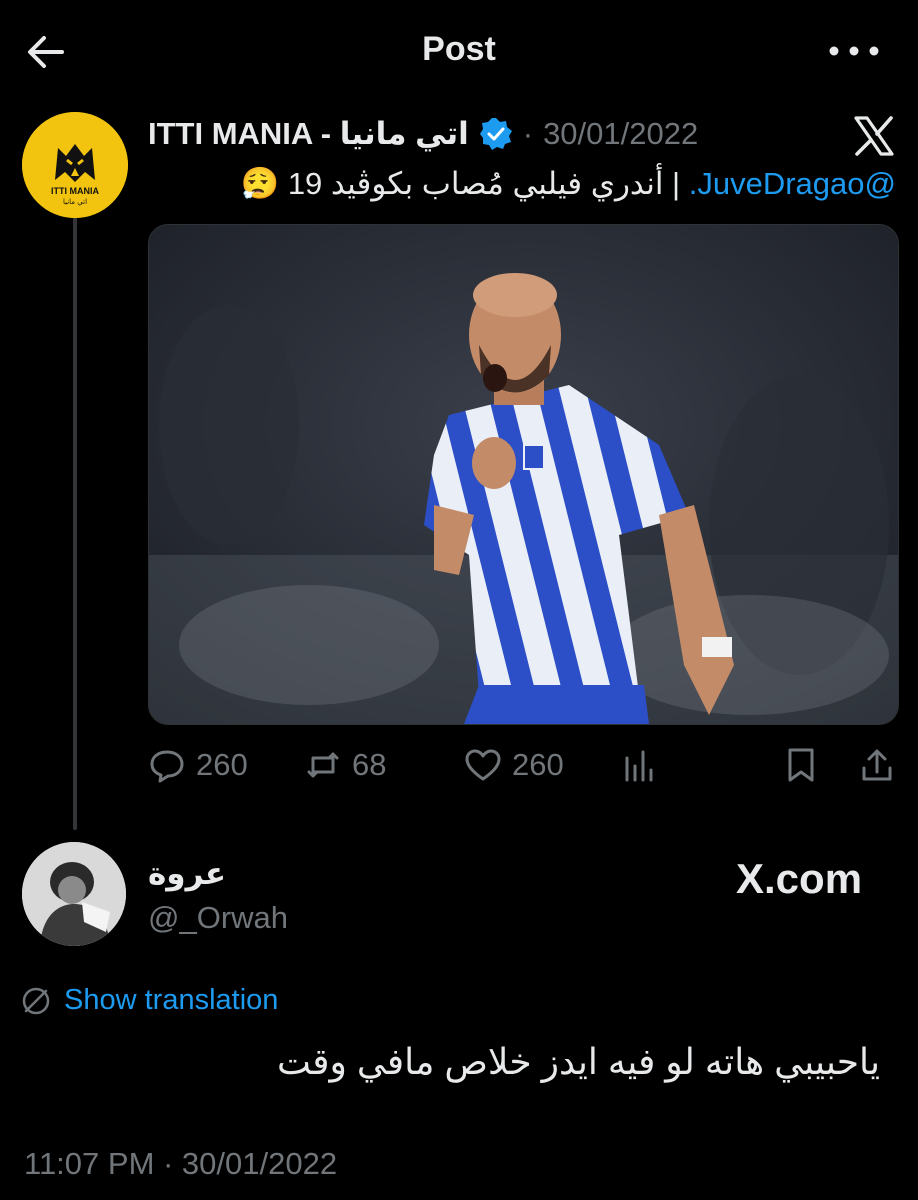 This screenshot has height=1200, width=918. I want to click on views-button, so click(639, 765).